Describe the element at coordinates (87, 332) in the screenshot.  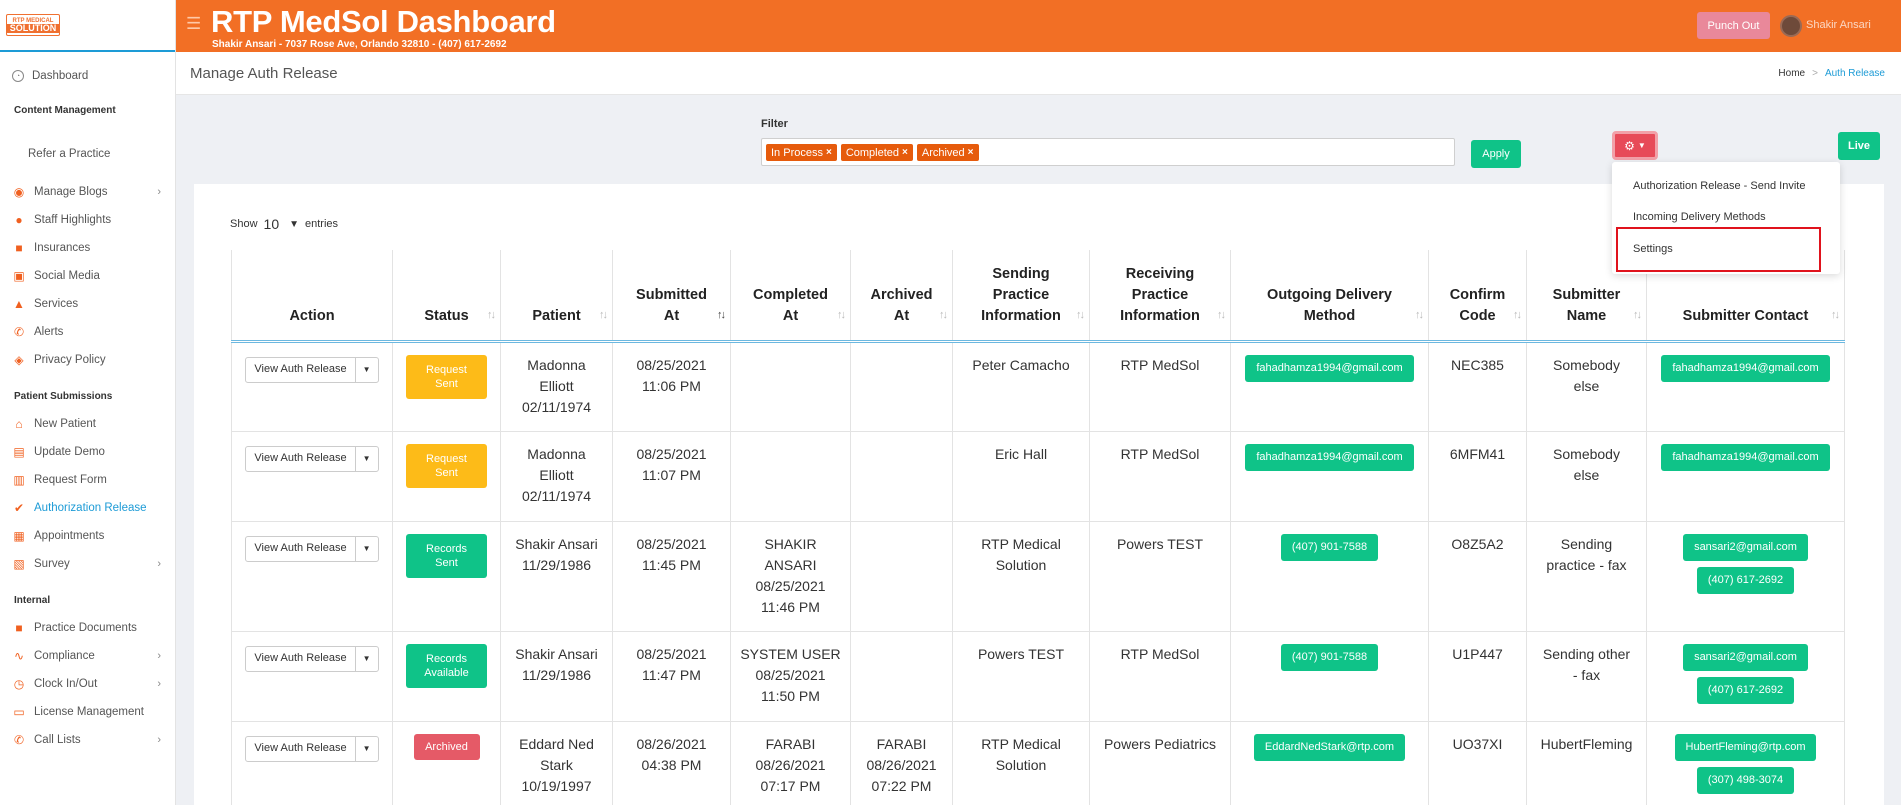
I see `sidebar-item-alerts: ✆ Alerts` at that location.